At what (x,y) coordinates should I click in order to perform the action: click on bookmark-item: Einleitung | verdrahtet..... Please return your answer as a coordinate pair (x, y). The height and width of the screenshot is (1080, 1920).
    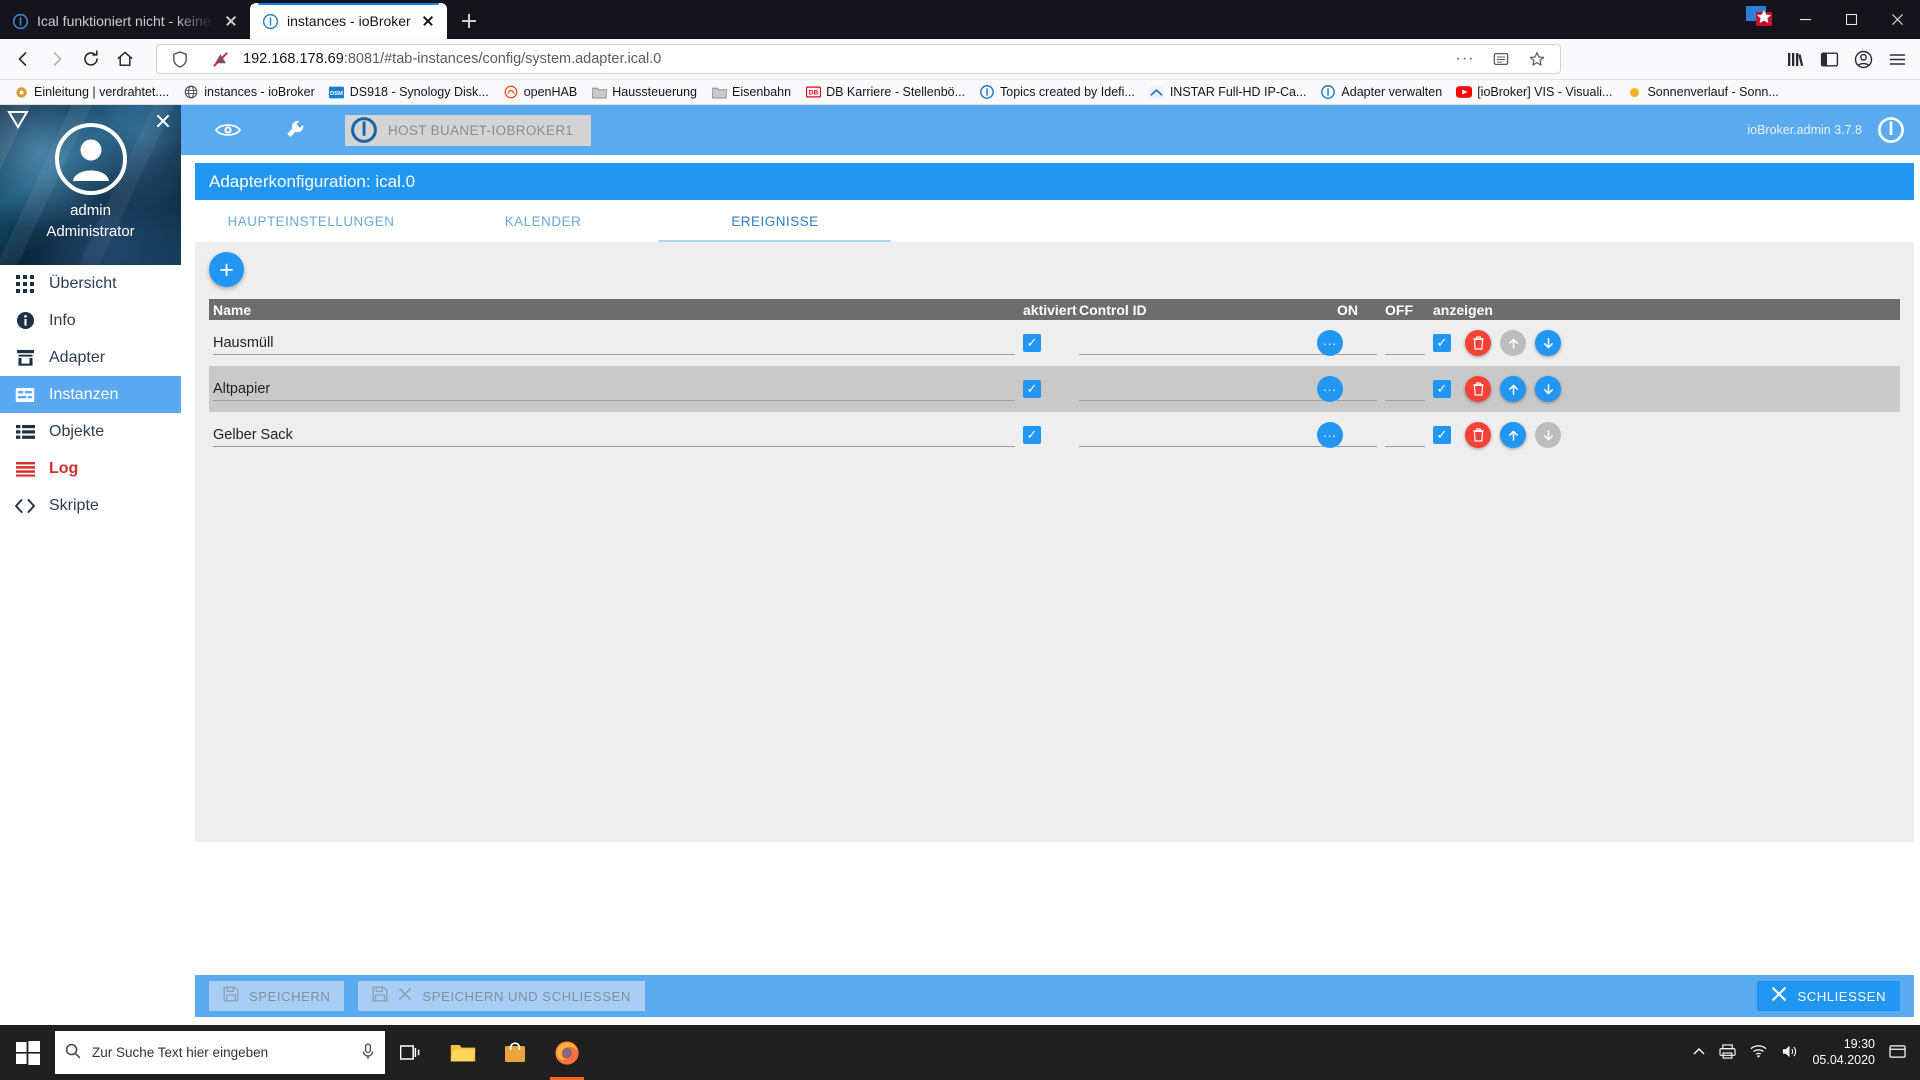
    Looking at the image, I should click on (91, 92).